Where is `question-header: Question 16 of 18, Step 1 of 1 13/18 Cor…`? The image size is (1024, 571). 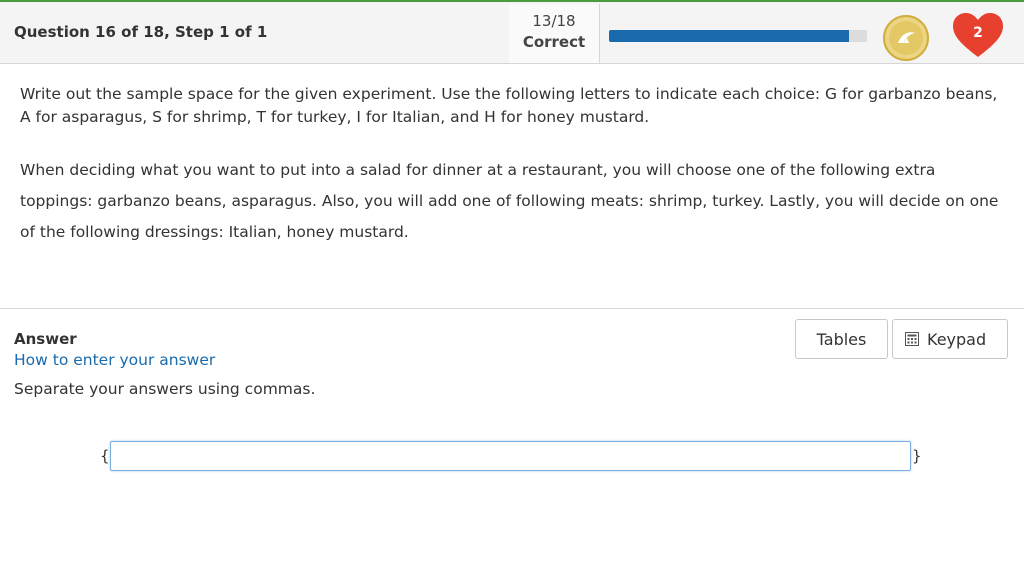 question-header: Question 16 of 18, Step 1 of 1 13/18 Cor… is located at coordinates (512, 33).